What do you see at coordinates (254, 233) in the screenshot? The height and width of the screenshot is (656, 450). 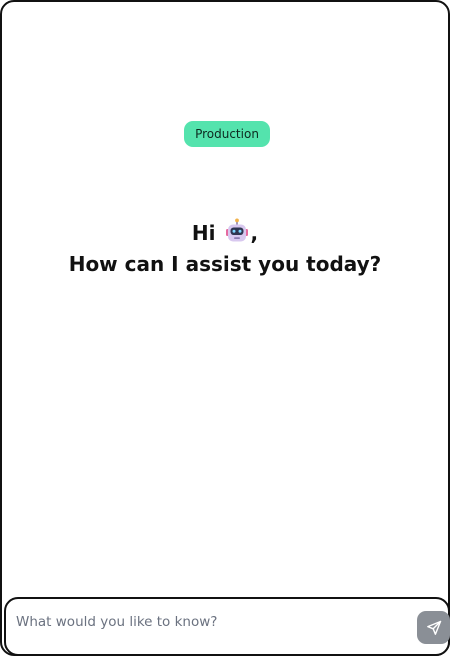 I see `greeting-suffix: ,` at bounding box center [254, 233].